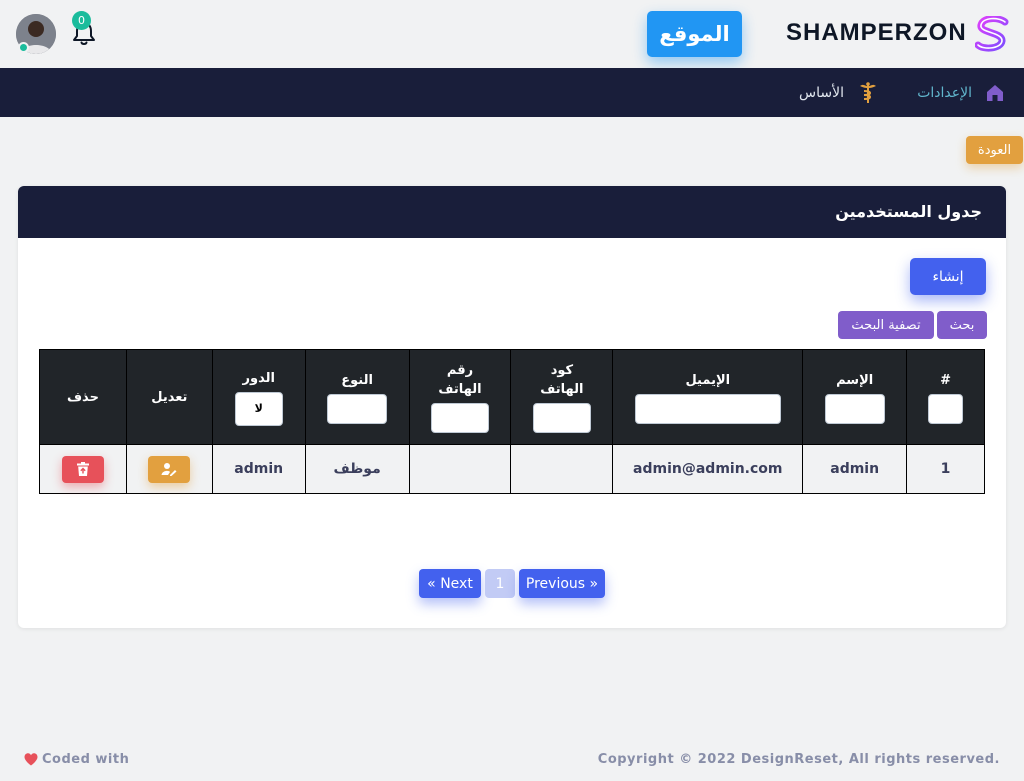 The height and width of the screenshot is (781, 1024). I want to click on edit-user-button, so click(169, 469).